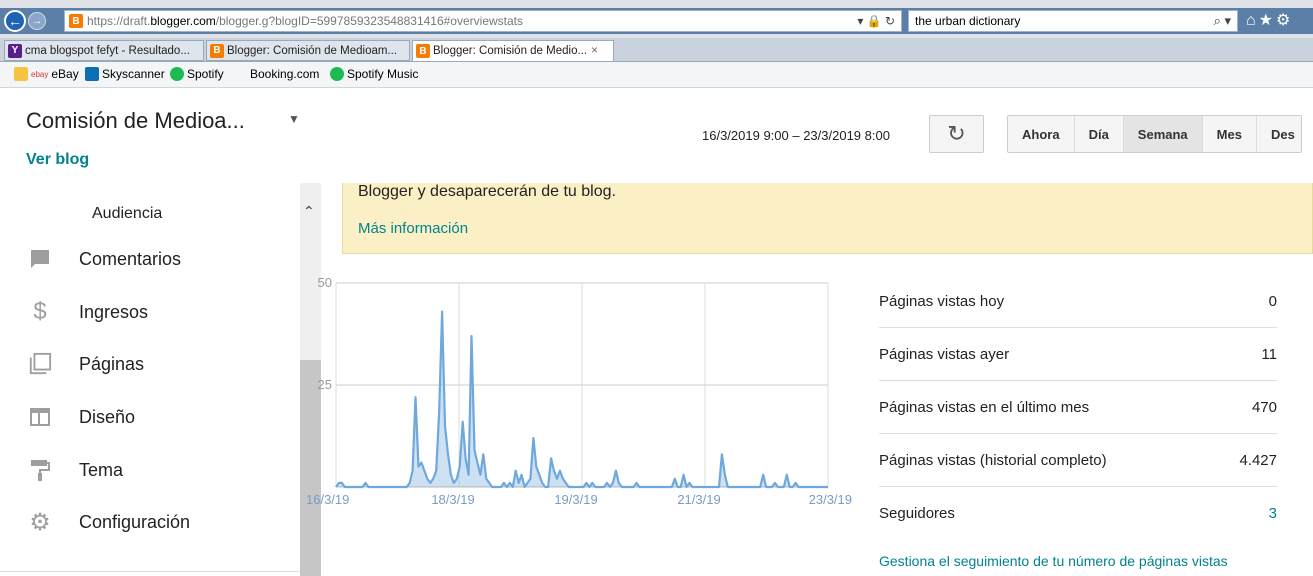 The image size is (1313, 576). What do you see at coordinates (1078, 301) in the screenshot?
I see `stat-row: Páginas vistas hoy 0` at bounding box center [1078, 301].